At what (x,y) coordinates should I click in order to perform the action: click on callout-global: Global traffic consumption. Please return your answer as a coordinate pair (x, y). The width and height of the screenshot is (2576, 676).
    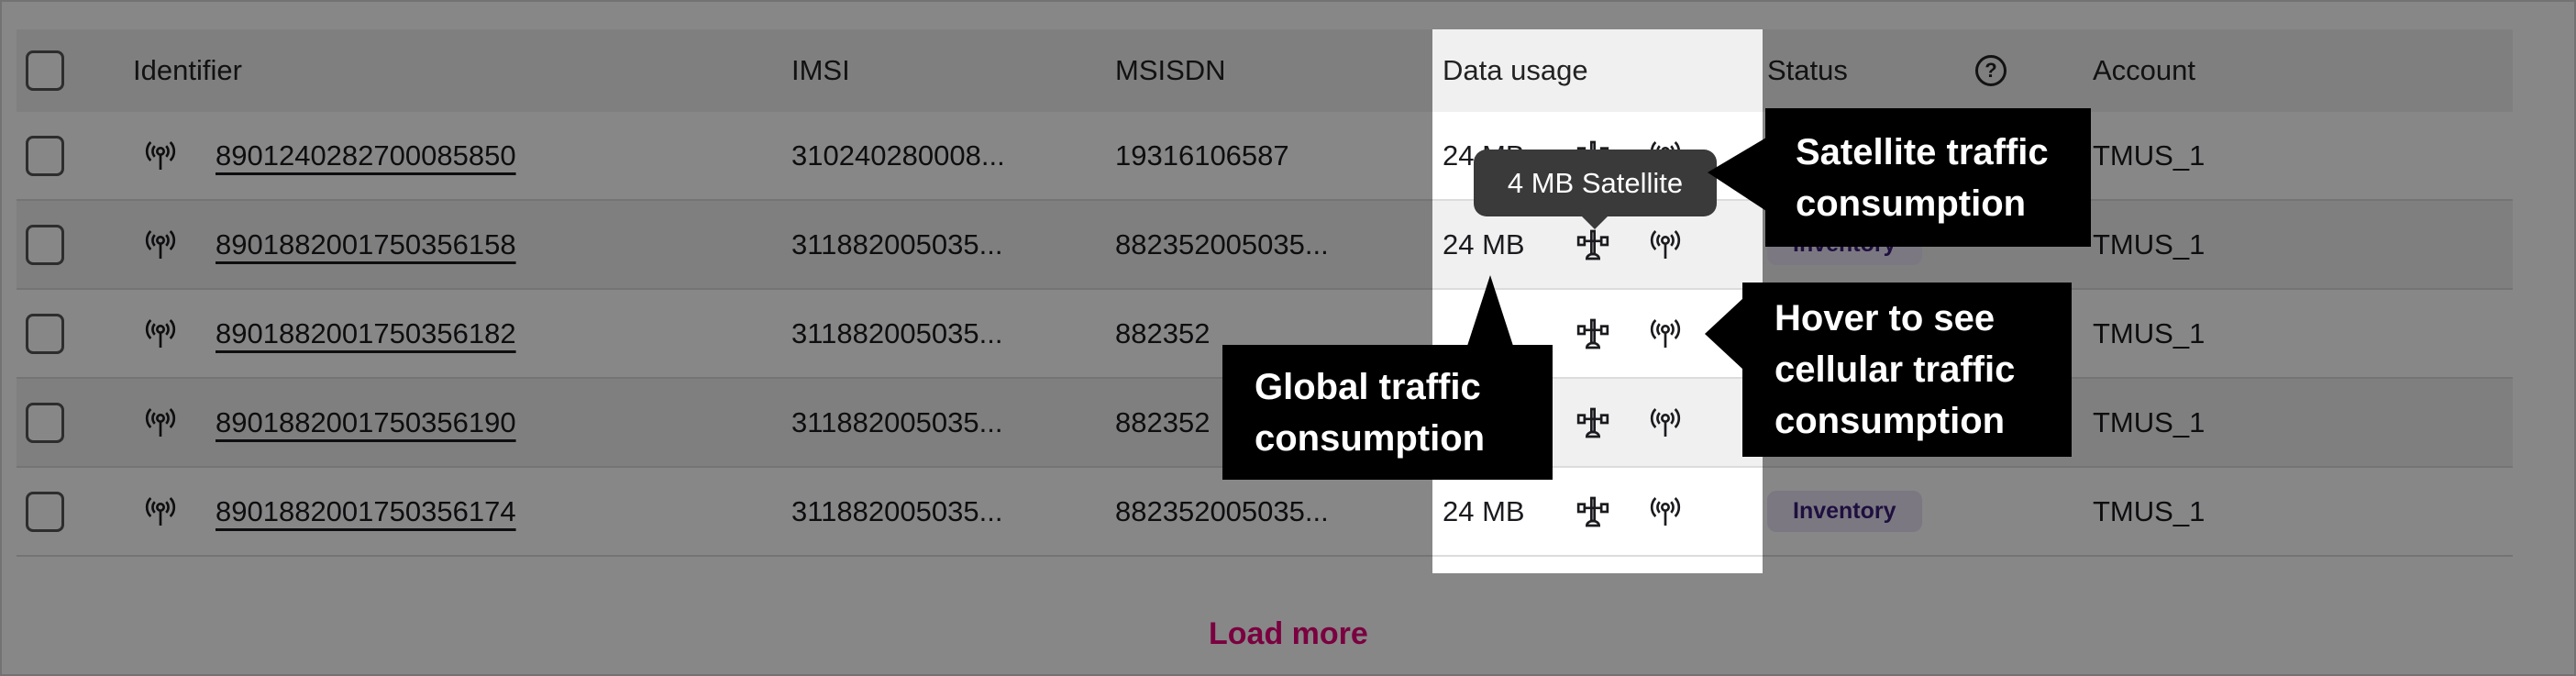
    Looking at the image, I should click on (1387, 413).